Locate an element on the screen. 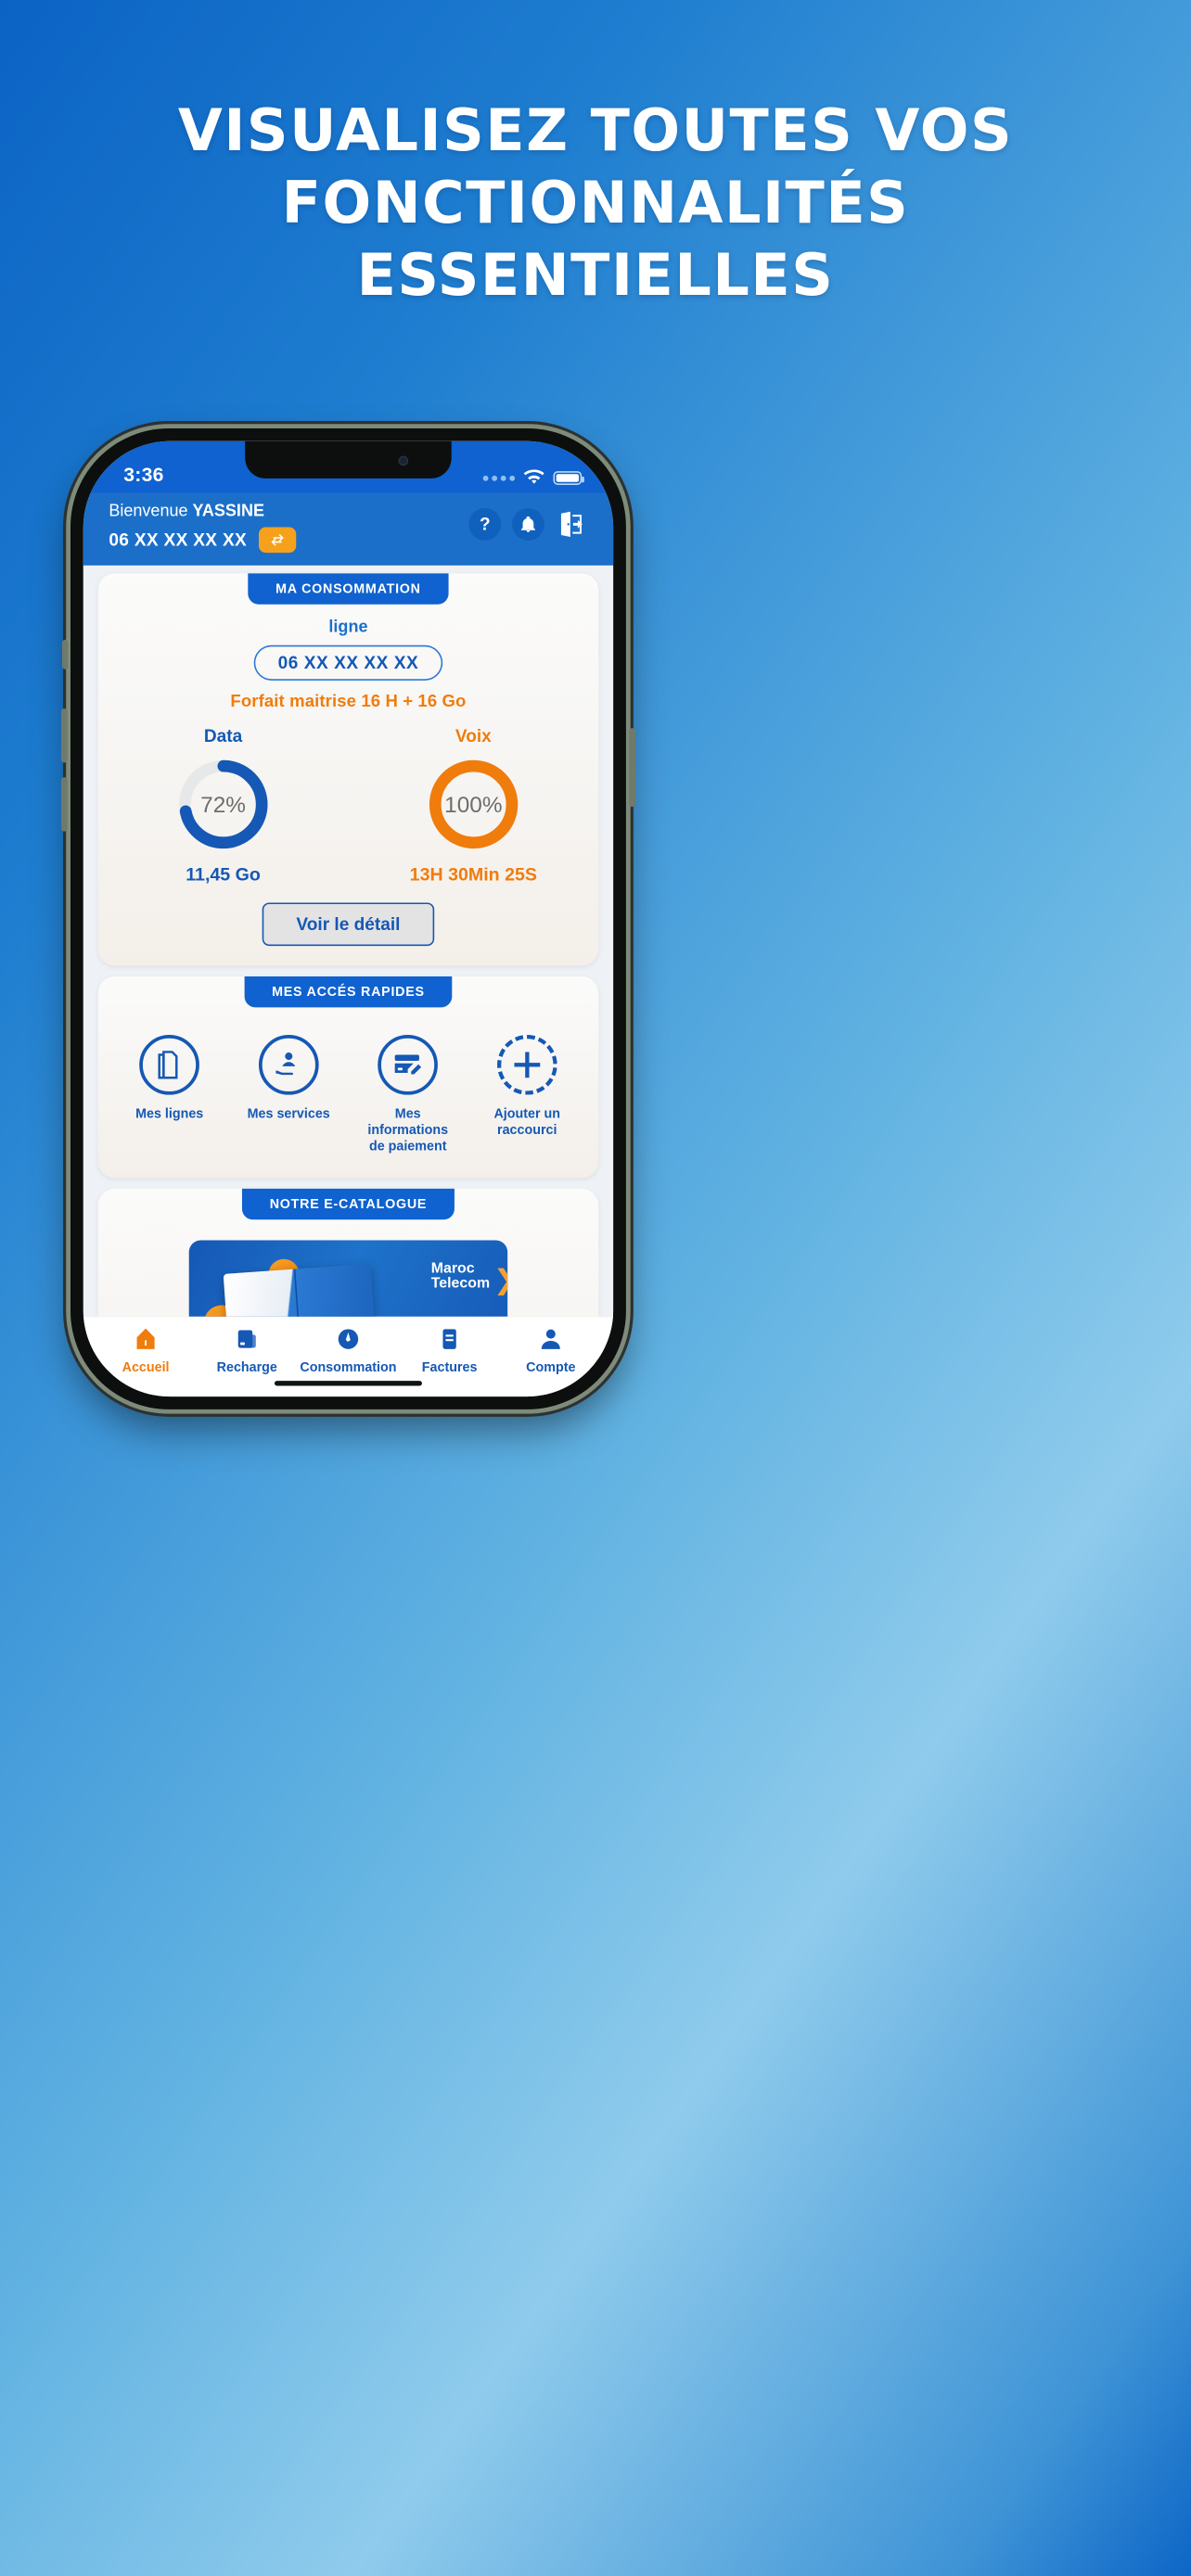  signal-dots-icon is located at coordinates (499, 478).